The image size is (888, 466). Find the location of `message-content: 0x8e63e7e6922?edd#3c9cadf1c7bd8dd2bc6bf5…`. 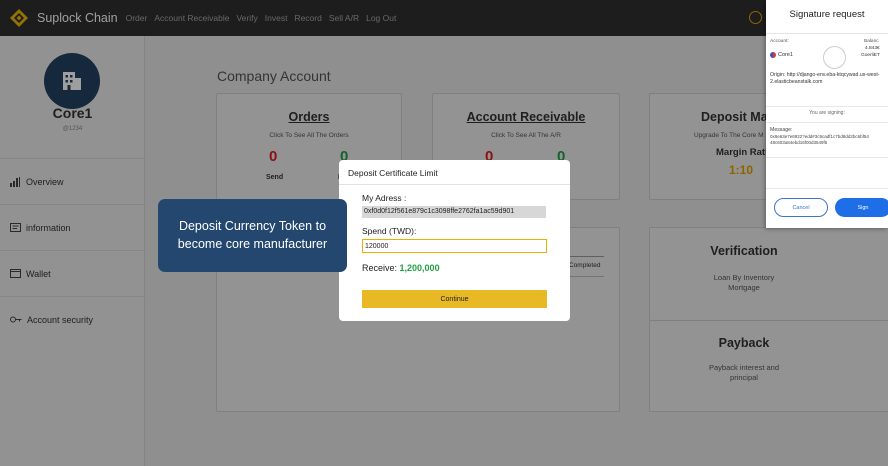

message-content: 0x8e63e7e6922?edd#3c9cadf1c7bd8dd2bc6bf5… is located at coordinates (829, 140).